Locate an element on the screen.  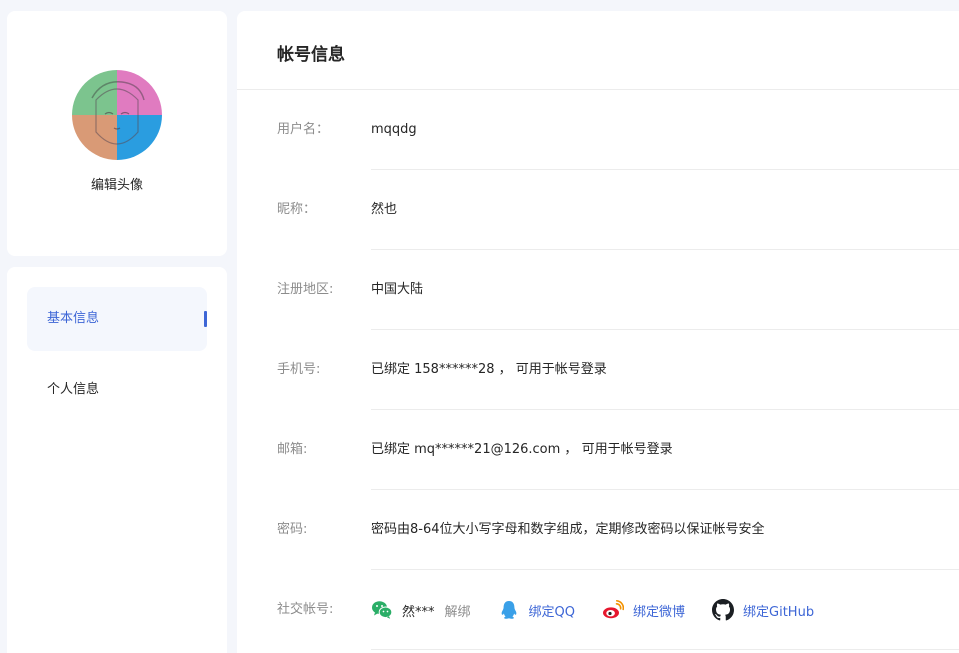
edit-avatar-link: 编辑头像 is located at coordinates (117, 183).